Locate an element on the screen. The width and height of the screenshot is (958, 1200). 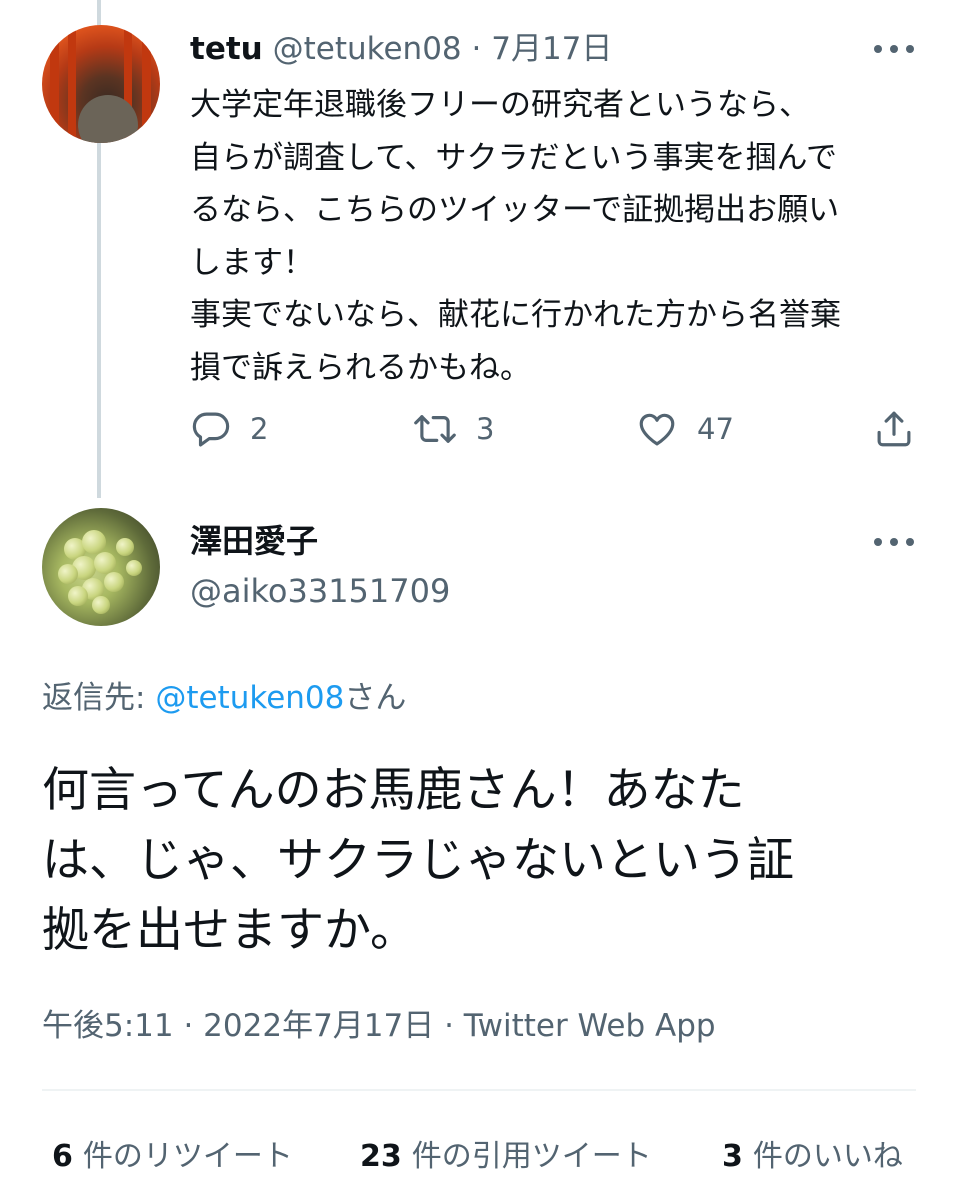
parent-date: 7月17日 is located at coordinates (551, 49).